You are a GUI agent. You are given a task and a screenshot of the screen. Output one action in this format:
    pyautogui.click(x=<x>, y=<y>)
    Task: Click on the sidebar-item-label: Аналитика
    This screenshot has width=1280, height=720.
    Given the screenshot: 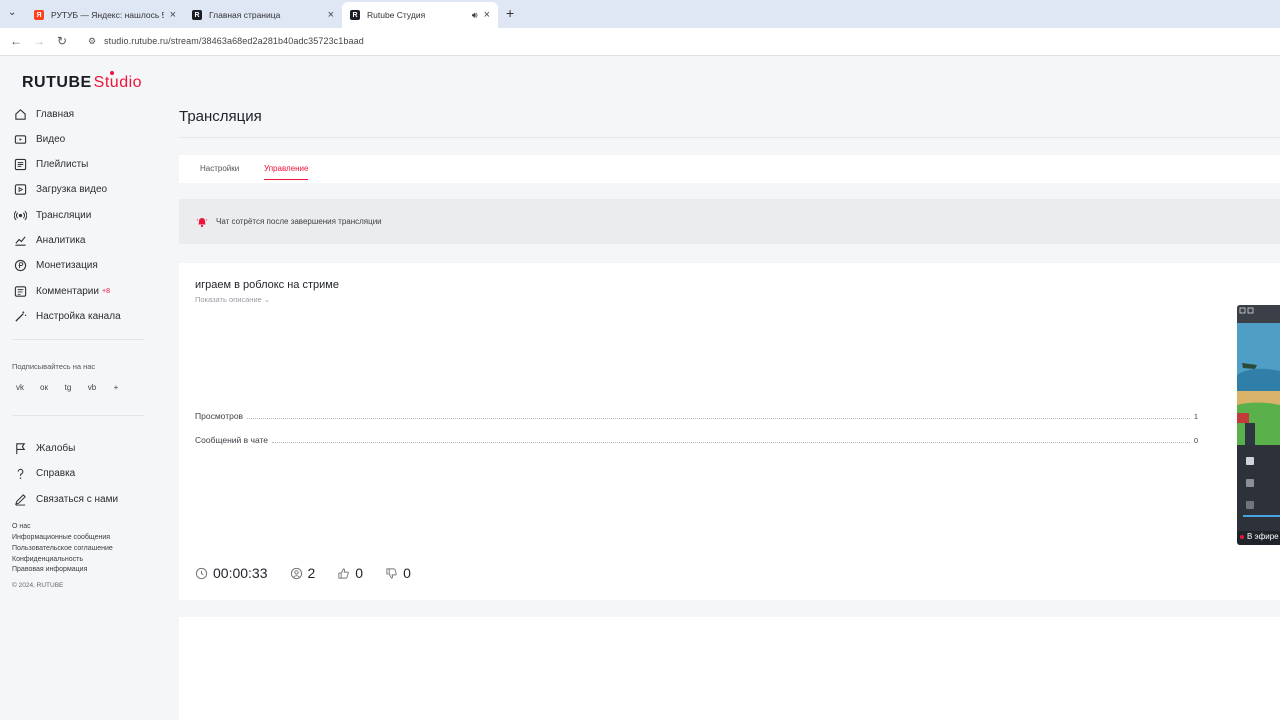 What is the action you would take?
    pyautogui.click(x=61, y=240)
    